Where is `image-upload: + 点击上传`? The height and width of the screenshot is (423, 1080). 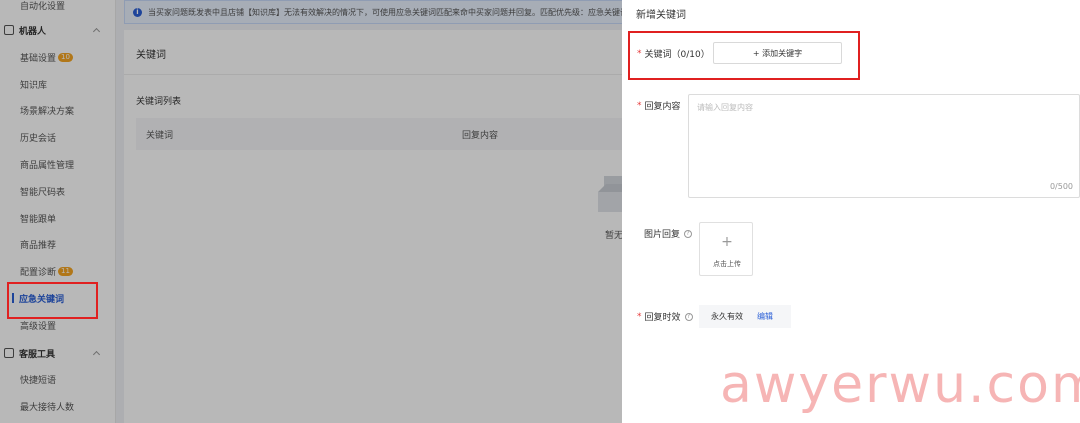 image-upload: + 点击上传 is located at coordinates (726, 249).